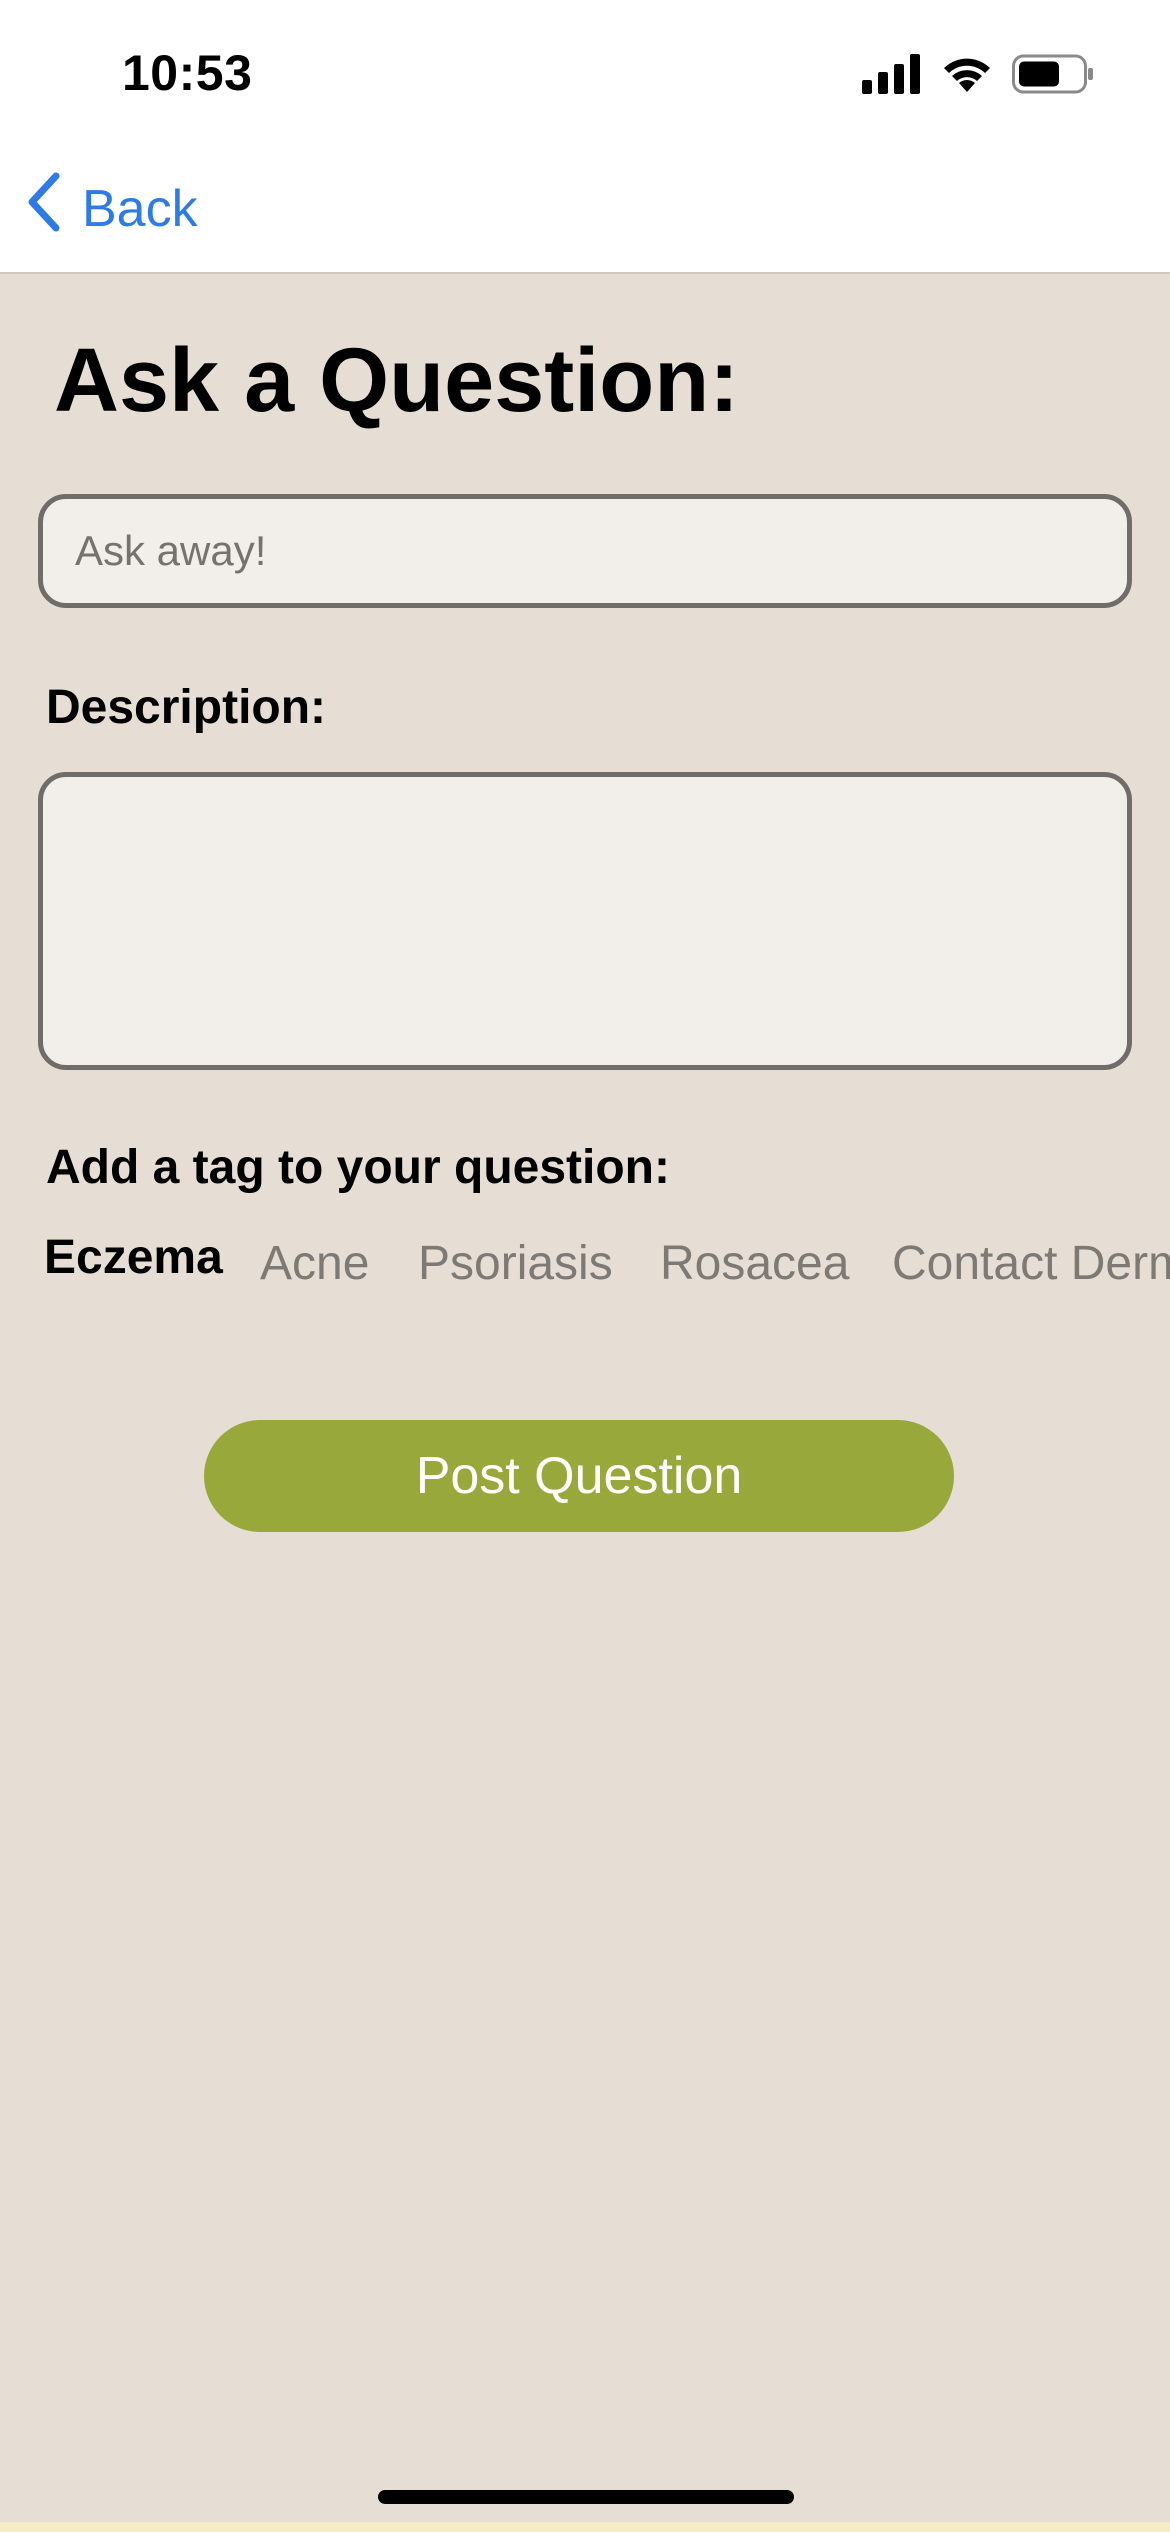 The width and height of the screenshot is (1170, 2532). Describe the element at coordinates (314, 1263) in the screenshot. I see `tag-acne: Acne` at that location.